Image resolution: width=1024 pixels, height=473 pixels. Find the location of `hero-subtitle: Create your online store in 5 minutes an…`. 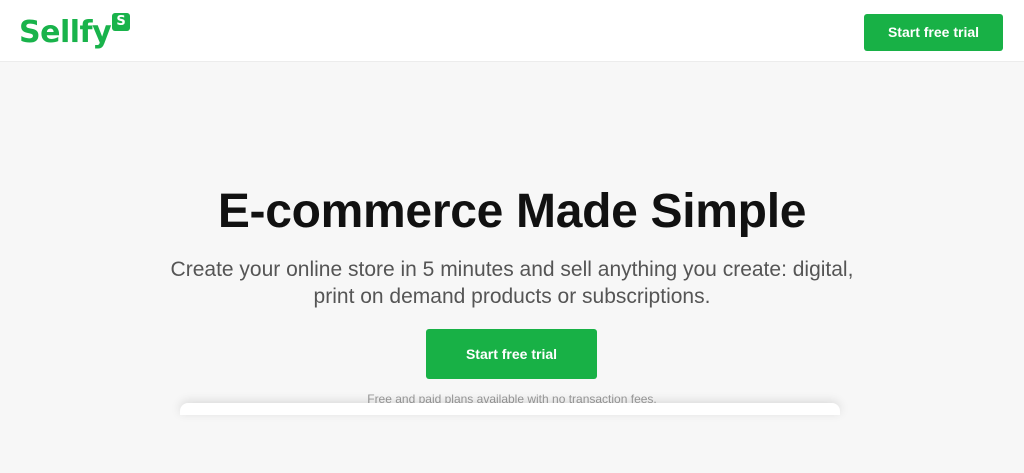

hero-subtitle: Create your online store in 5 minutes an… is located at coordinates (512, 283).